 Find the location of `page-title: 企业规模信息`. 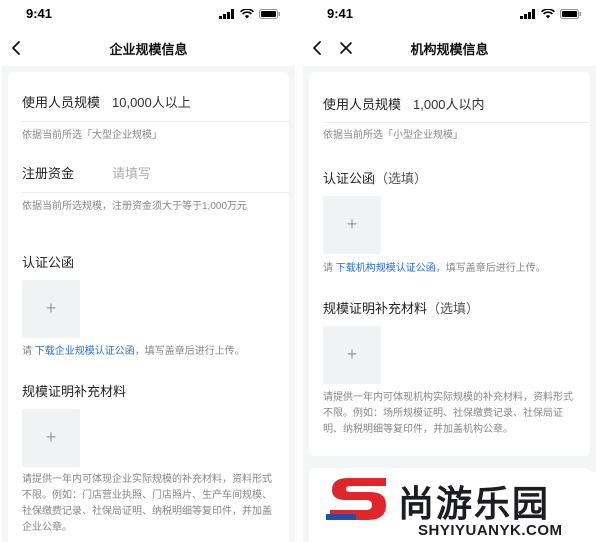

page-title: 企业规模信息 is located at coordinates (148, 49).